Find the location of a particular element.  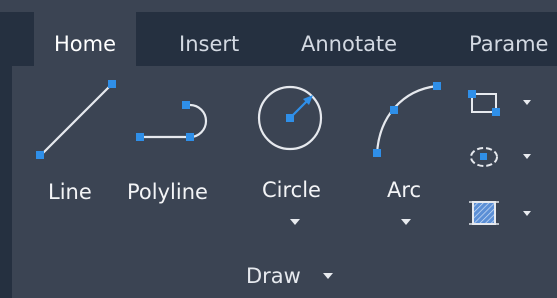

tab-parametric-label: Parame is located at coordinates (509, 44).